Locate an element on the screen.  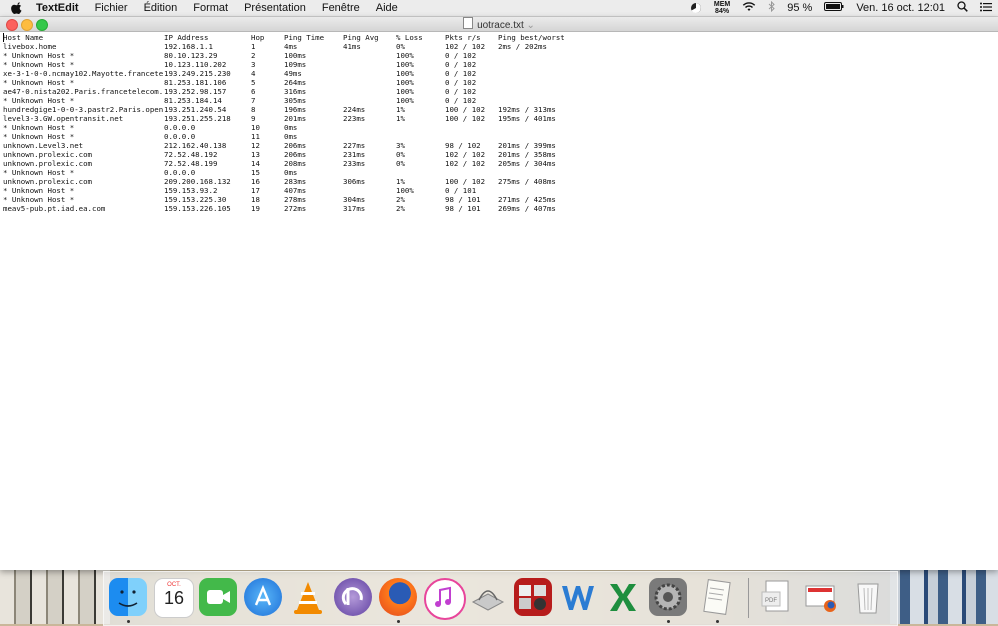
table-cell: unknown.prolexic.com is located at coordinates (47, 163).